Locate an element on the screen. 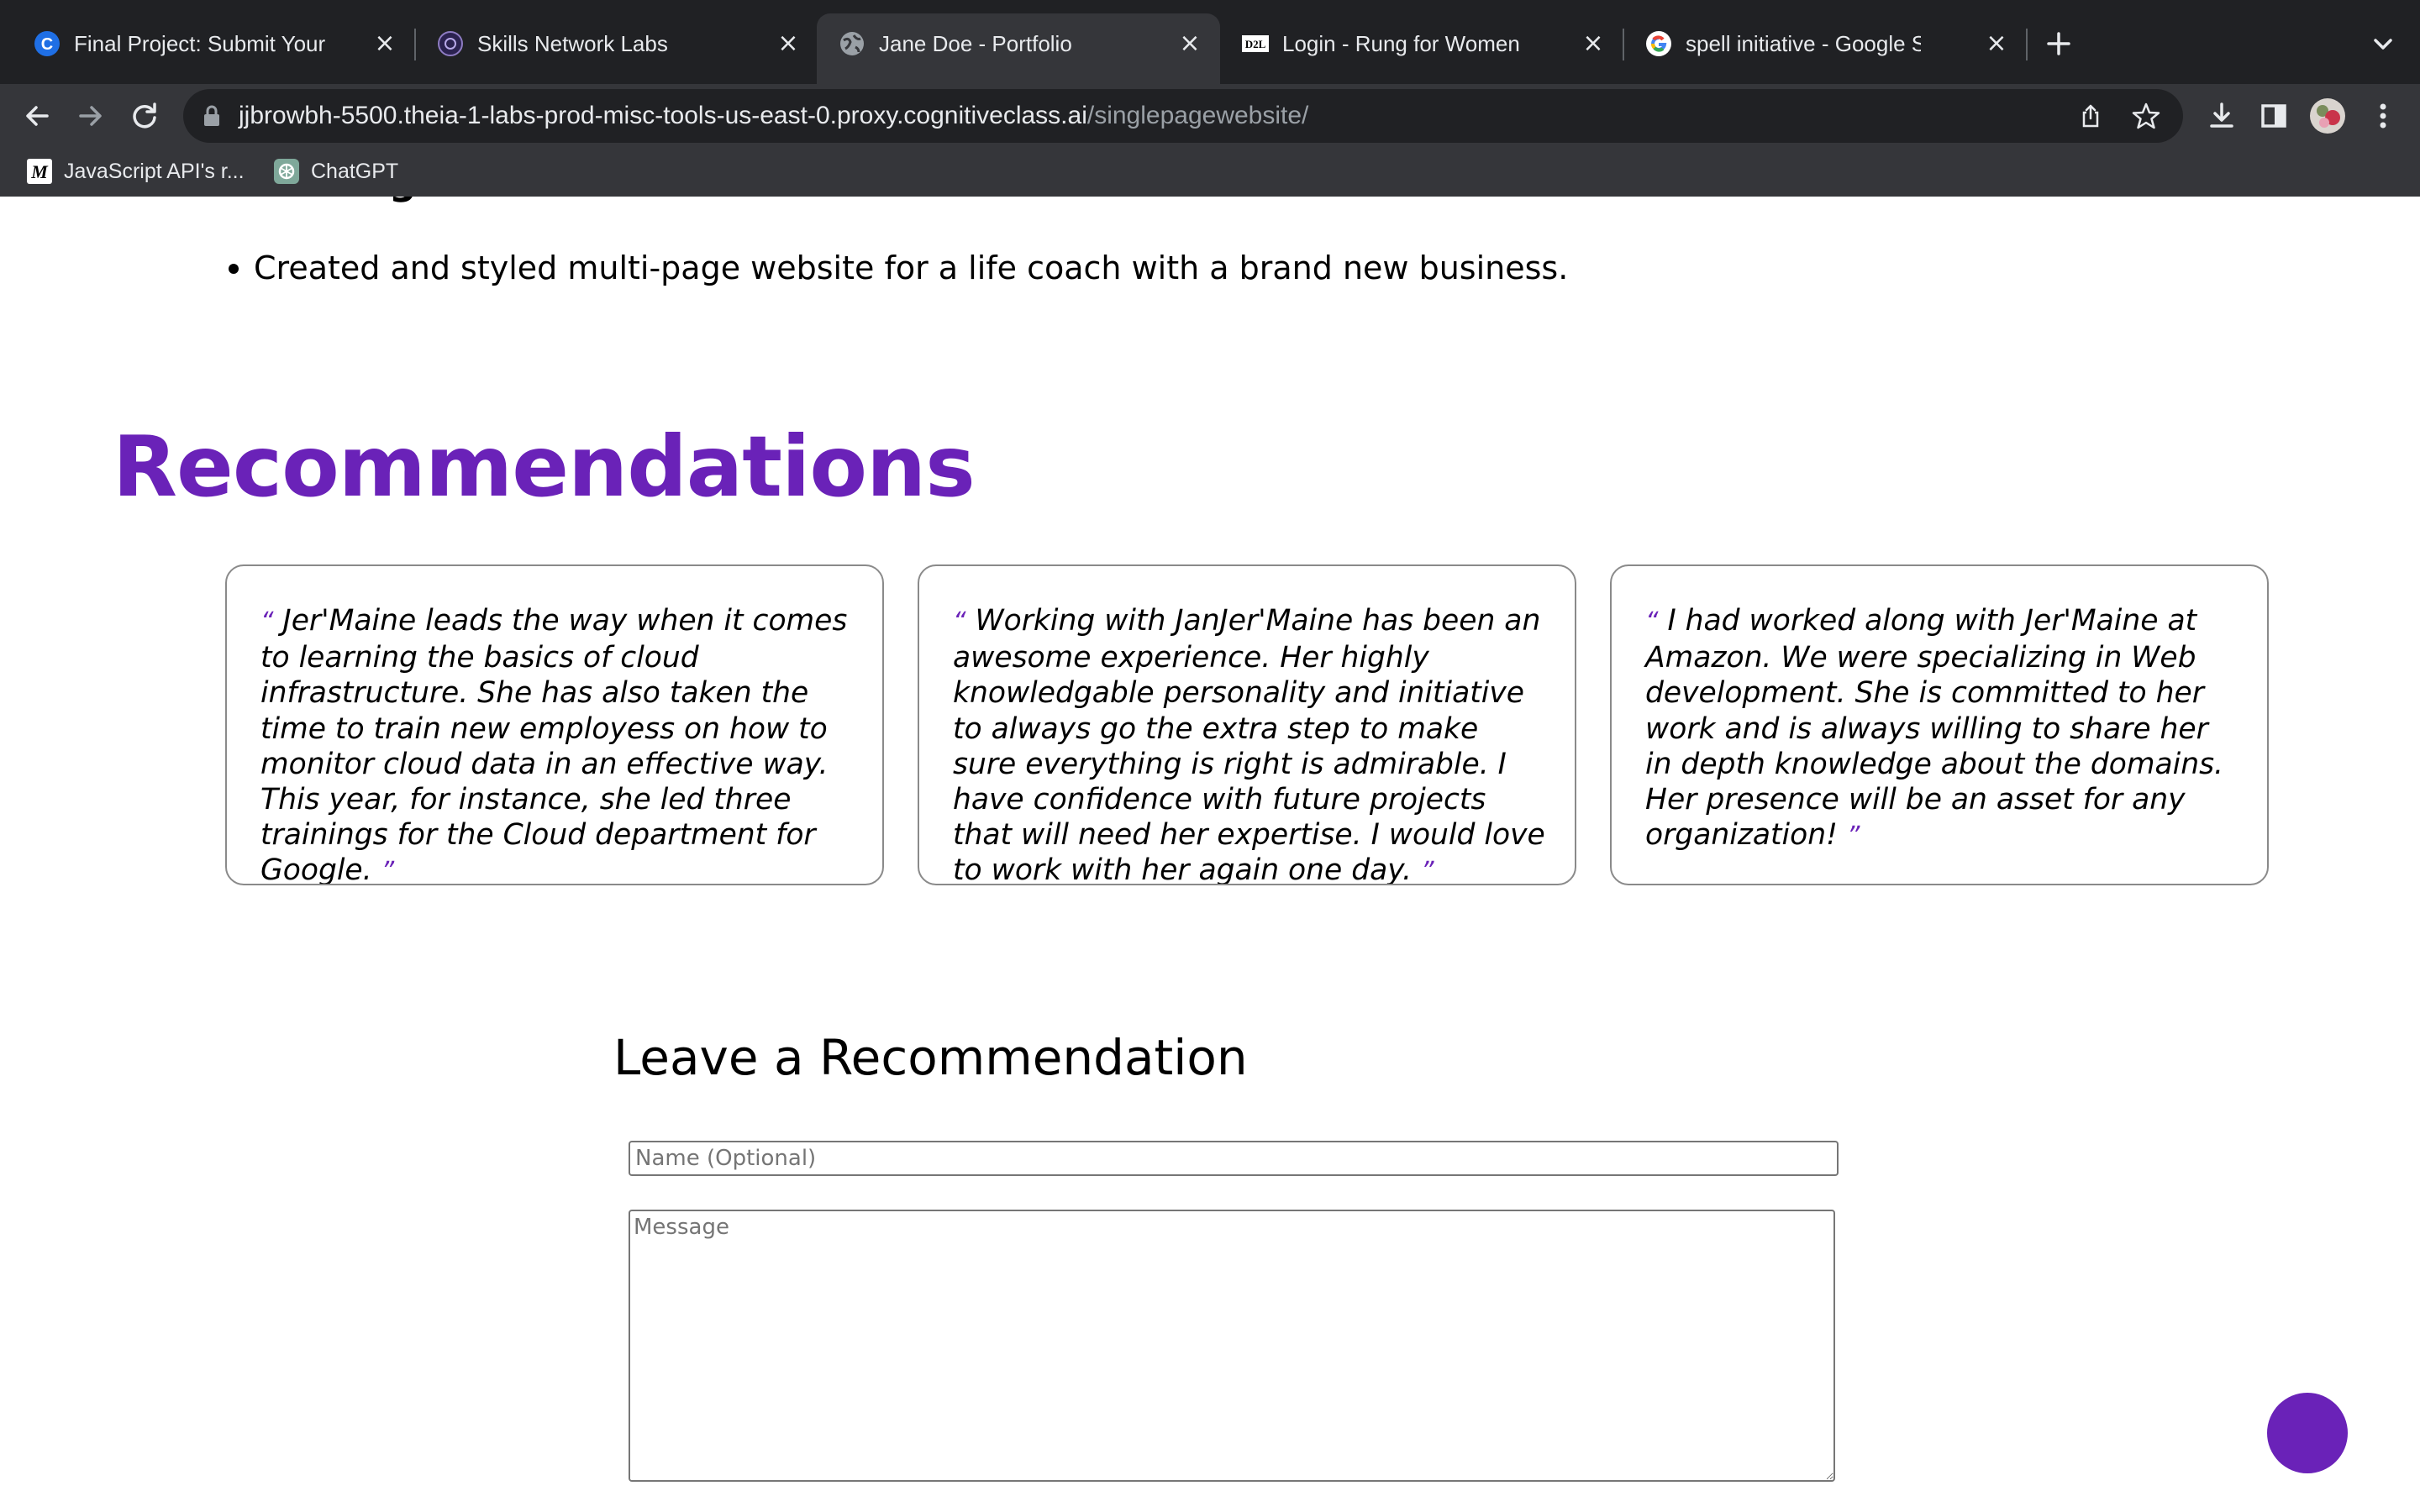  project-heading: Coaching Website is located at coordinates (412, 200).